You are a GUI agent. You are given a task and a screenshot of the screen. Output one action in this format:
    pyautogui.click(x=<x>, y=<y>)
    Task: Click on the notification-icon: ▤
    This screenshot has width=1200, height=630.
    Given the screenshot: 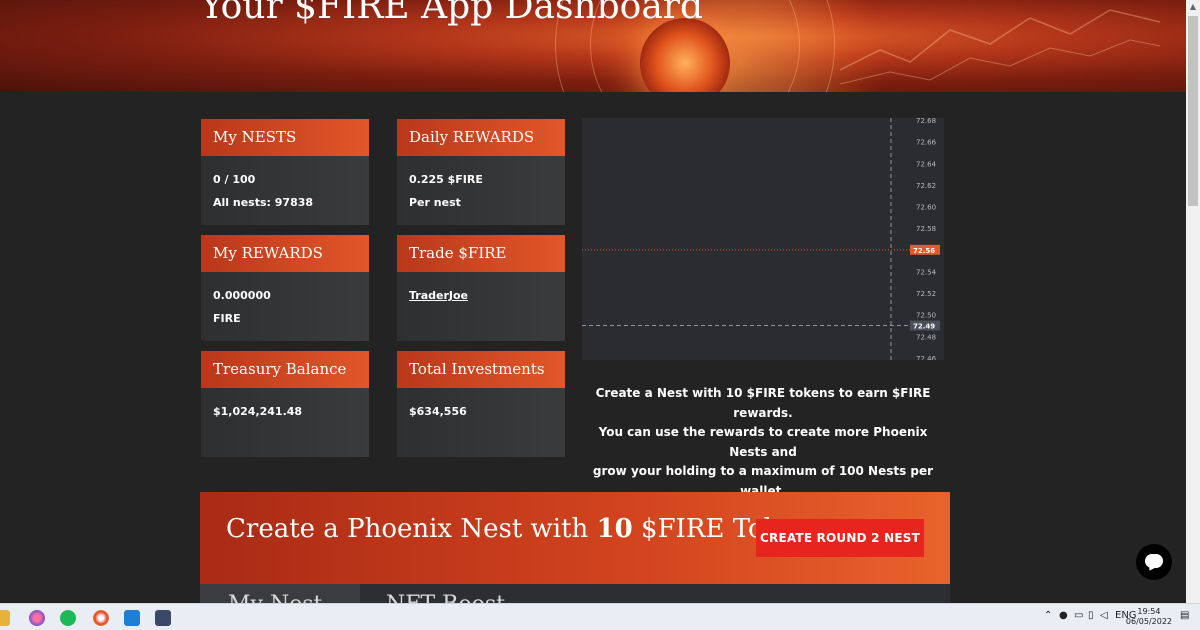 What is the action you would take?
    pyautogui.click(x=1184, y=615)
    